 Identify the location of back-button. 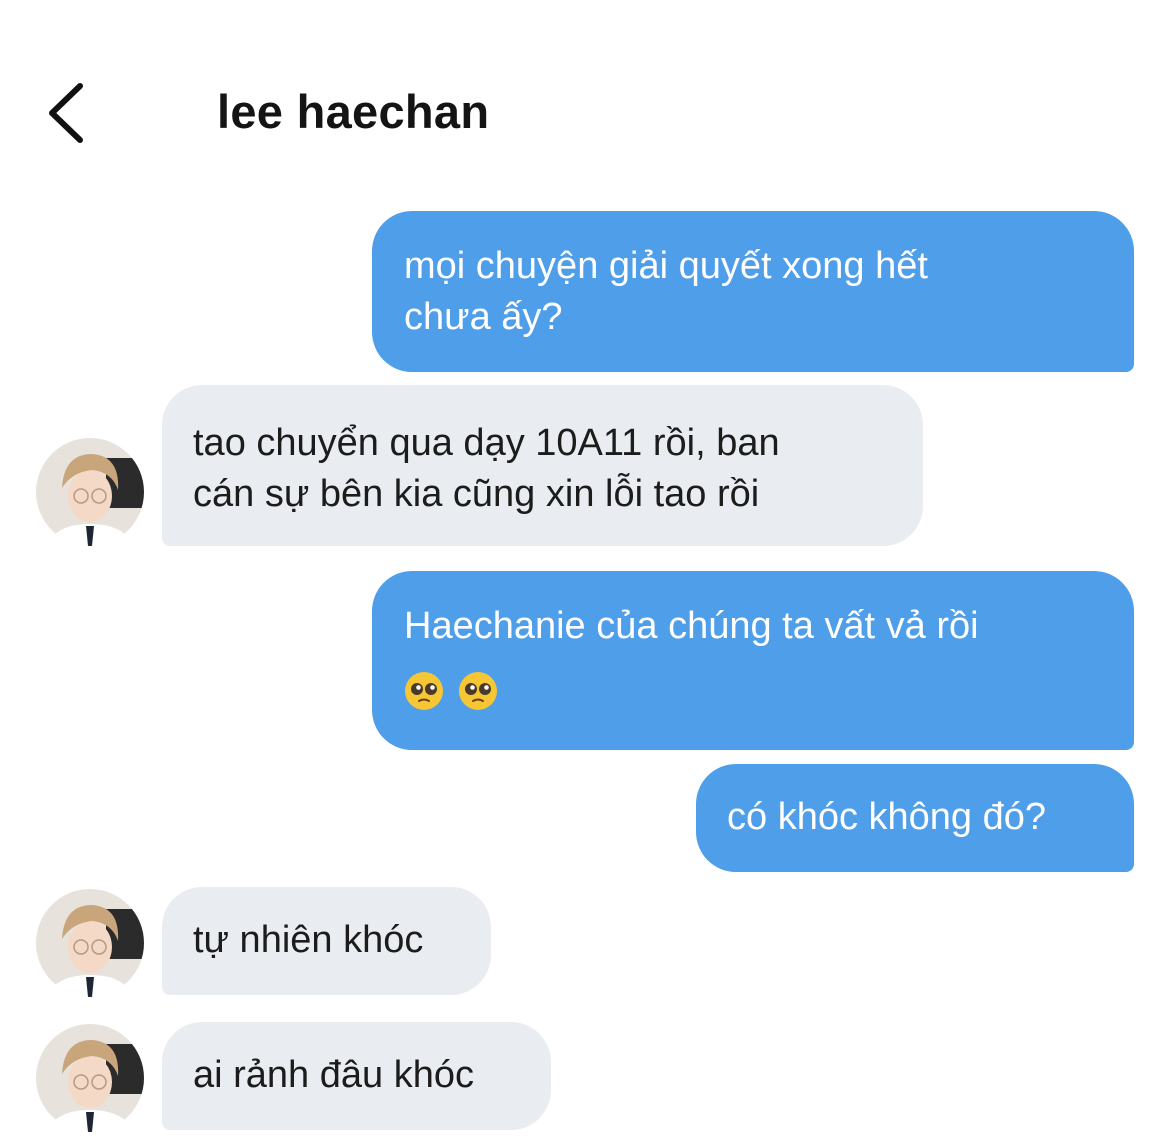
(68, 113).